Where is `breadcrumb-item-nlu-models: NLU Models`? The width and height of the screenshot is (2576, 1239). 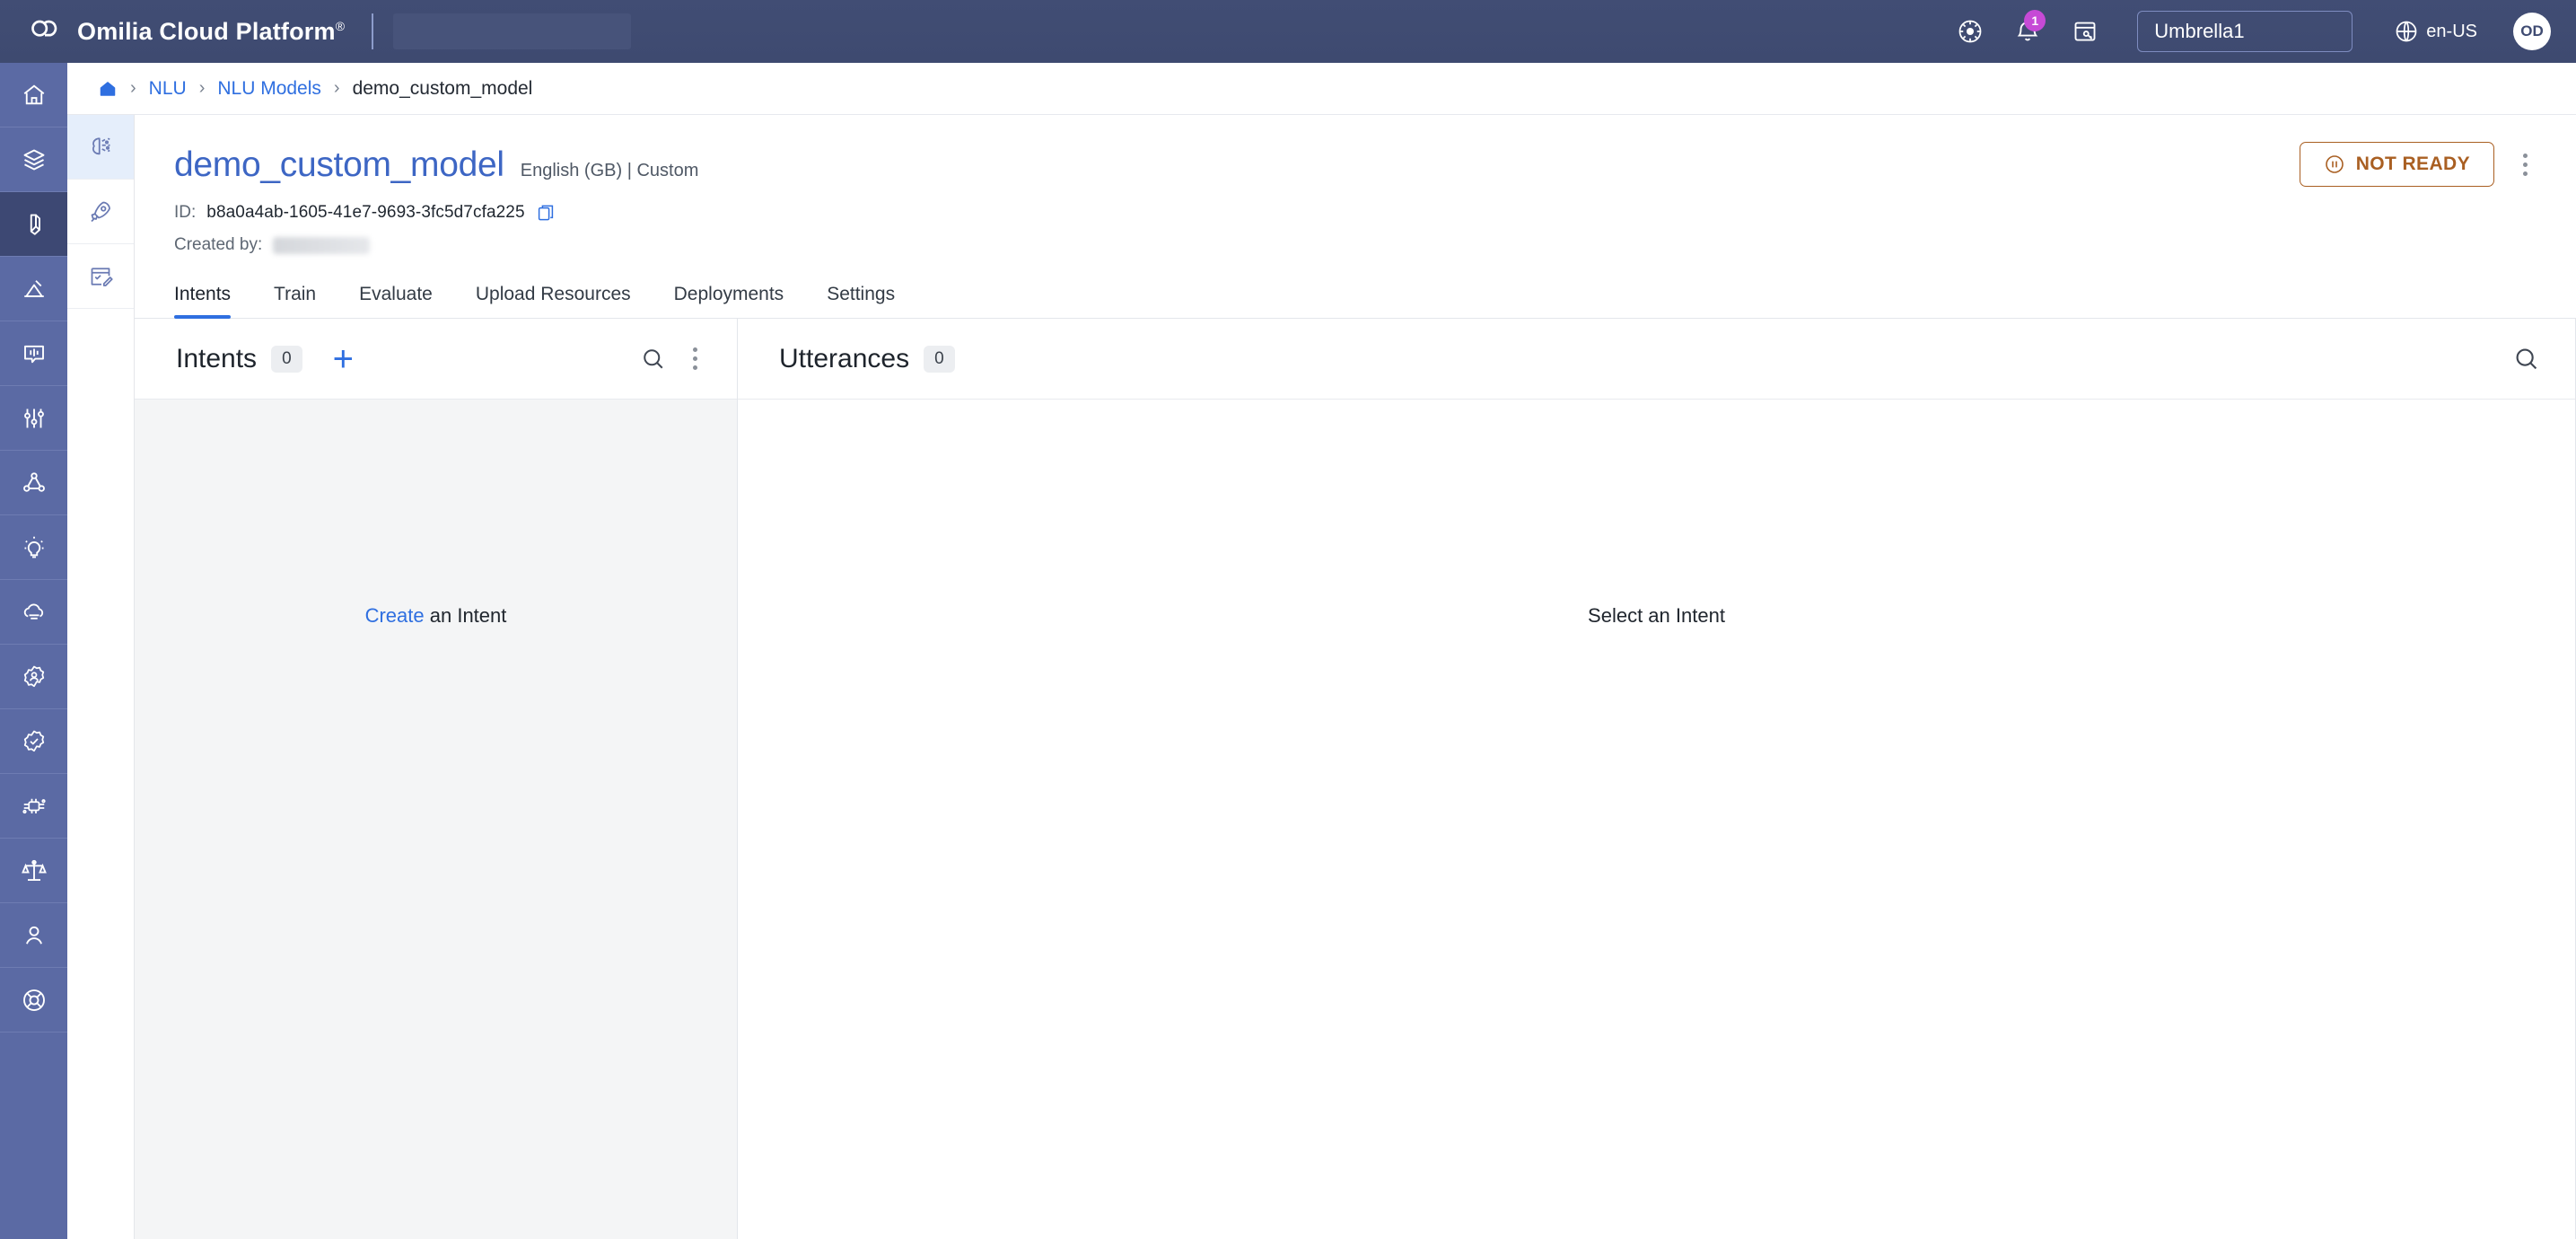 breadcrumb-item-nlu-models: NLU Models is located at coordinates (269, 89).